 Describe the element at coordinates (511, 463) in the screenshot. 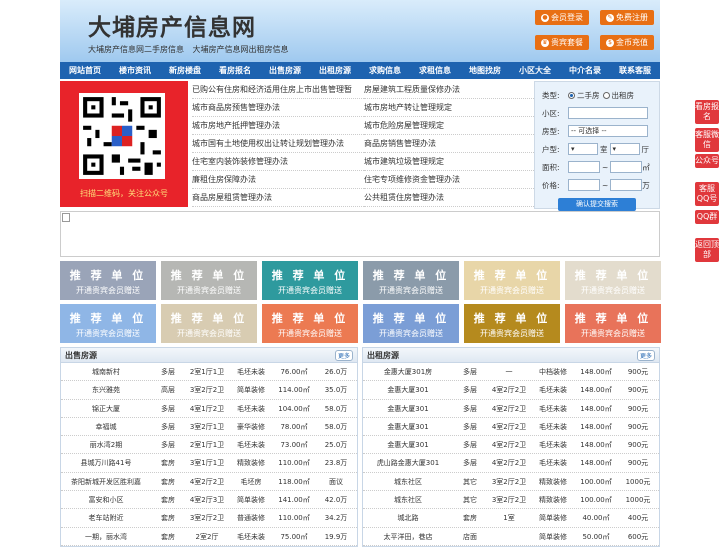

I see `table-row: 虎山路金惠大厦301 多层 4室2厅2卫 毛坯未装 148.00㎡ 900元` at that location.